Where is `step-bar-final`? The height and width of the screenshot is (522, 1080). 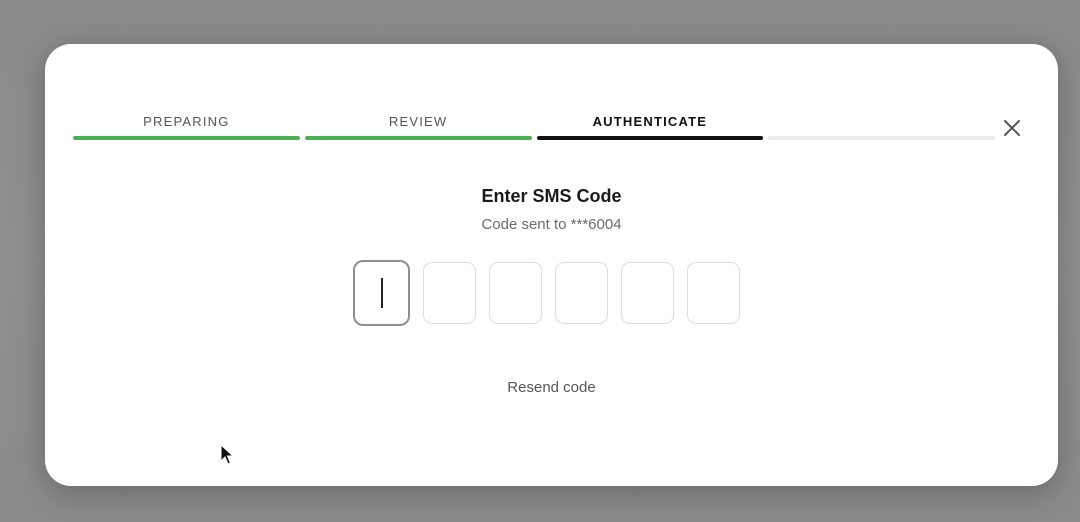 step-bar-final is located at coordinates (881, 138).